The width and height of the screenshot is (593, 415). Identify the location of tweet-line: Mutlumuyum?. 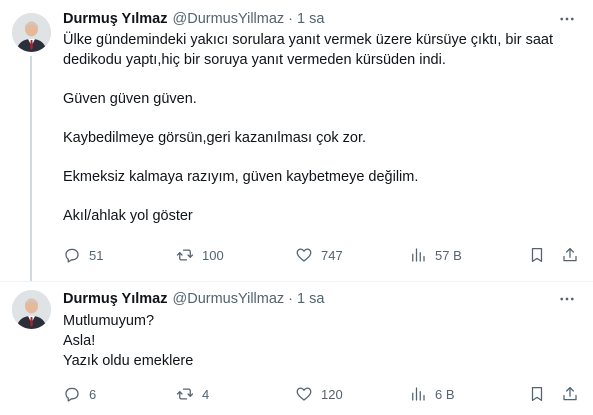
(109, 321).